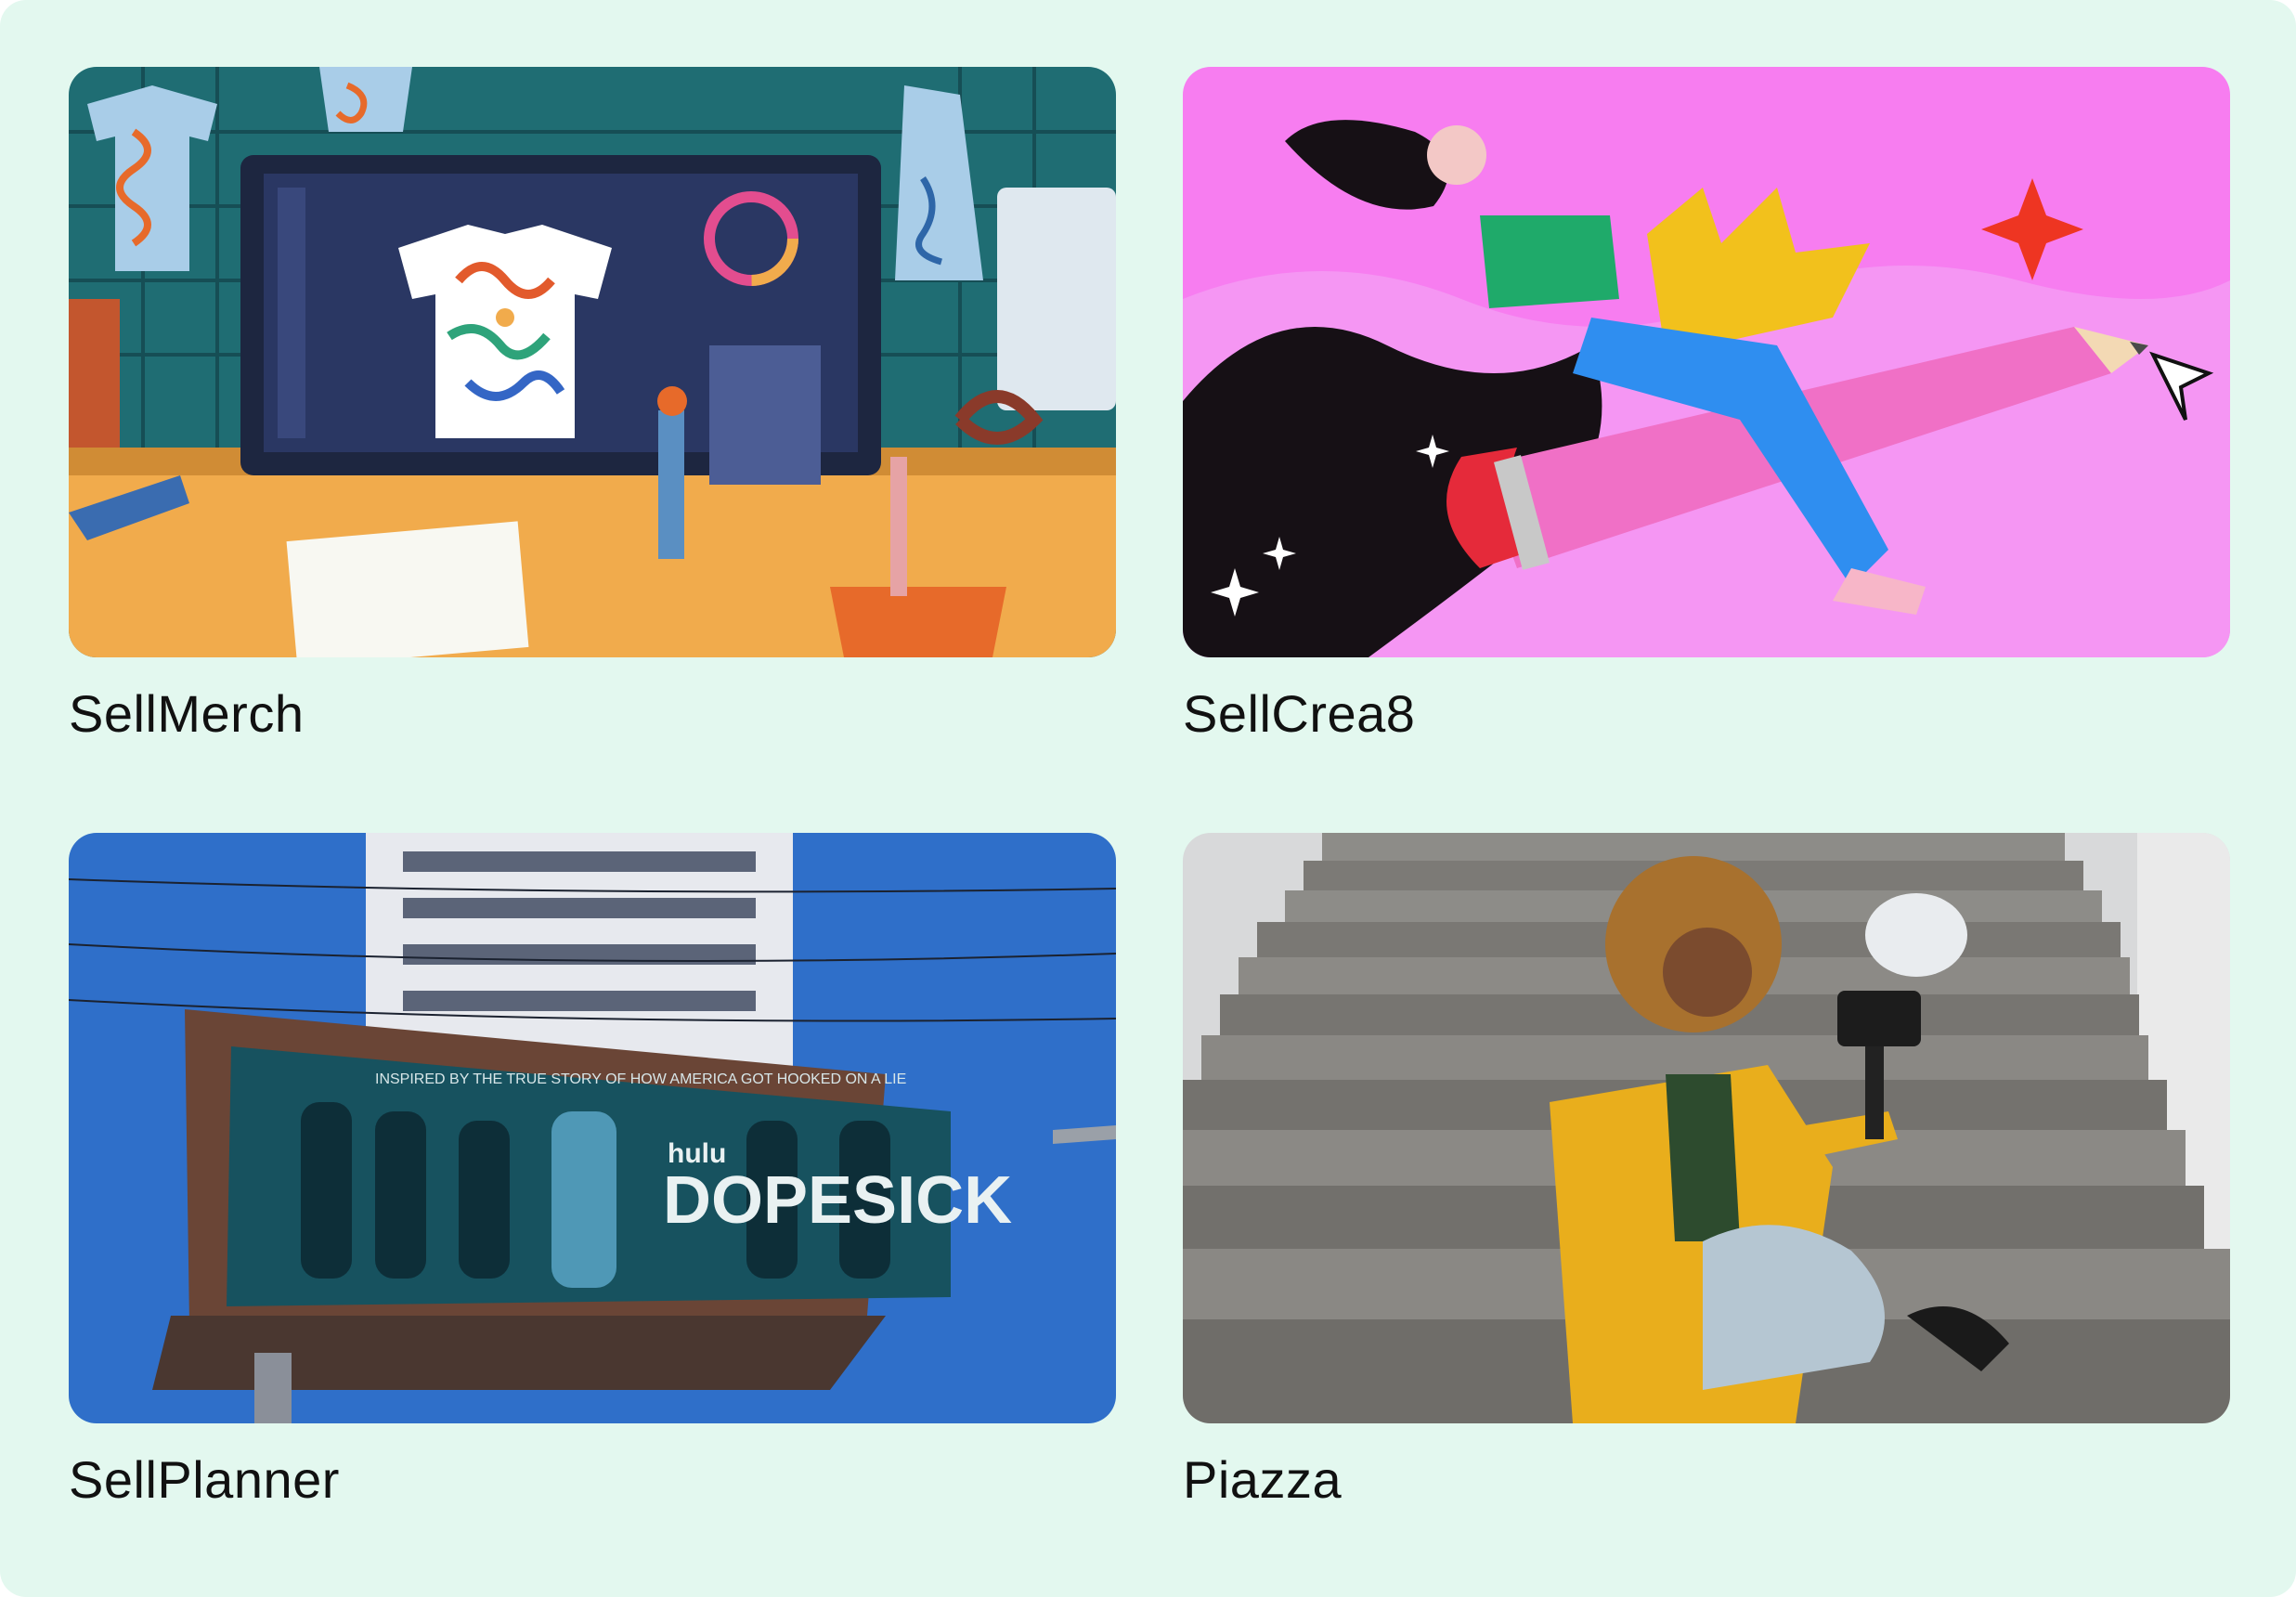 The height and width of the screenshot is (1597, 2296). Describe the element at coordinates (1706, 1480) in the screenshot. I see `card-title: Piazza` at that location.